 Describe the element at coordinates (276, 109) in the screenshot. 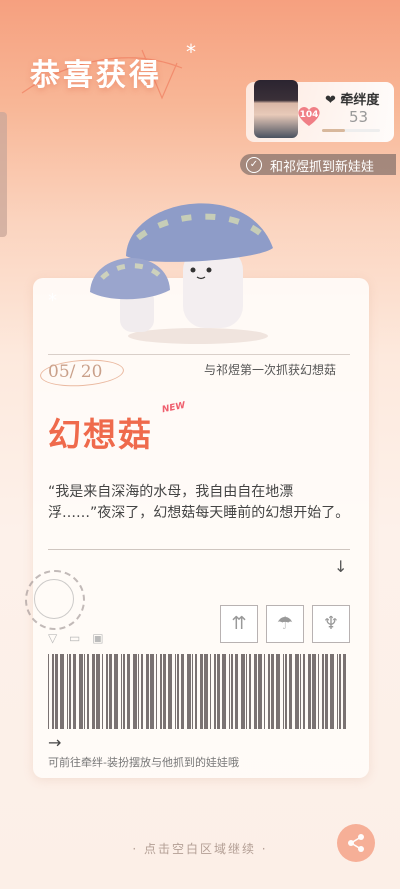

I see `companion-avatar` at that location.